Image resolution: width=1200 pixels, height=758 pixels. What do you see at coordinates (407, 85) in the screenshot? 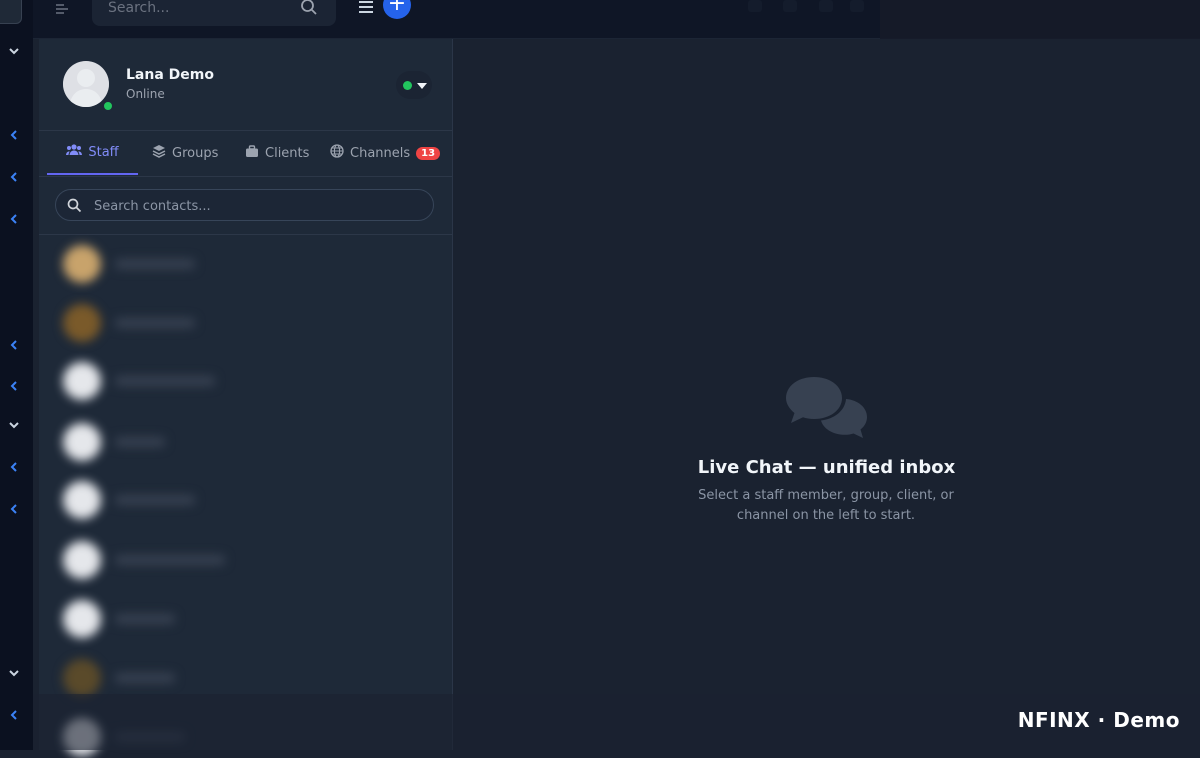
I see `status-dot-icon` at bounding box center [407, 85].